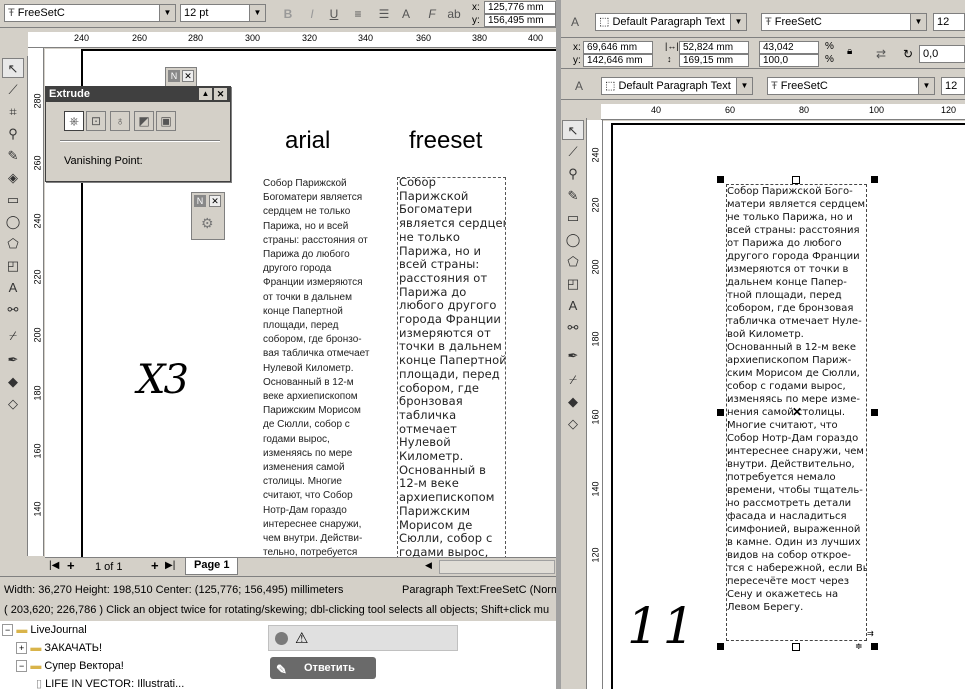  I want to click on coord-x-field: 125,776 mm, so click(520, 7).